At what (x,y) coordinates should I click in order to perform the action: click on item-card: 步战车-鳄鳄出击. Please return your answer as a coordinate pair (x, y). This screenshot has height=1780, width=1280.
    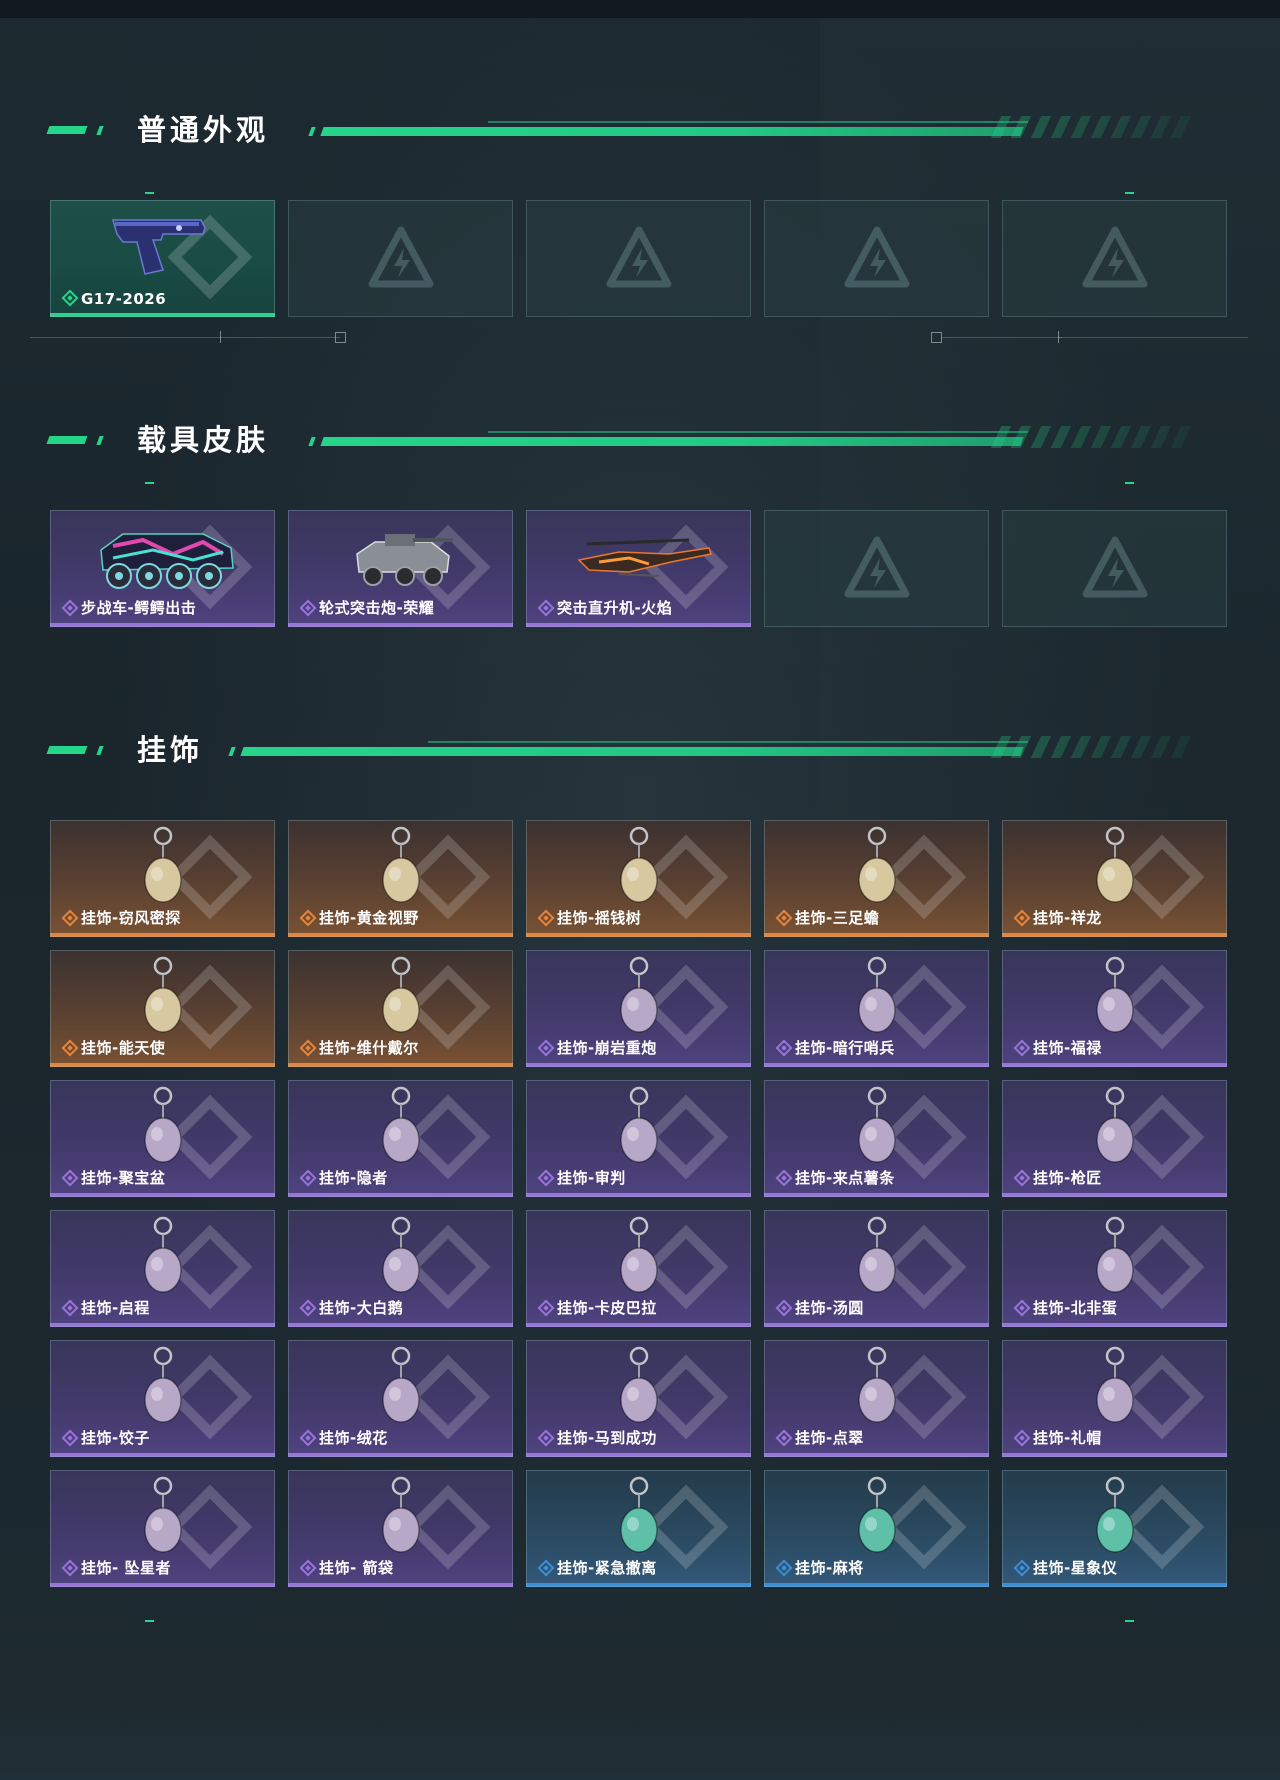
    Looking at the image, I should click on (162, 568).